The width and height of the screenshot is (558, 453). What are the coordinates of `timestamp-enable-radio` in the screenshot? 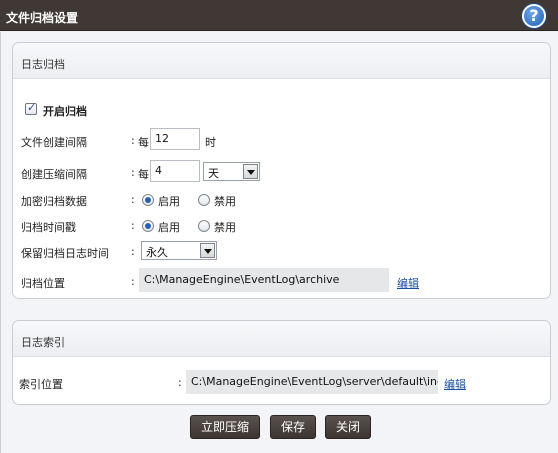 It's located at (148, 226).